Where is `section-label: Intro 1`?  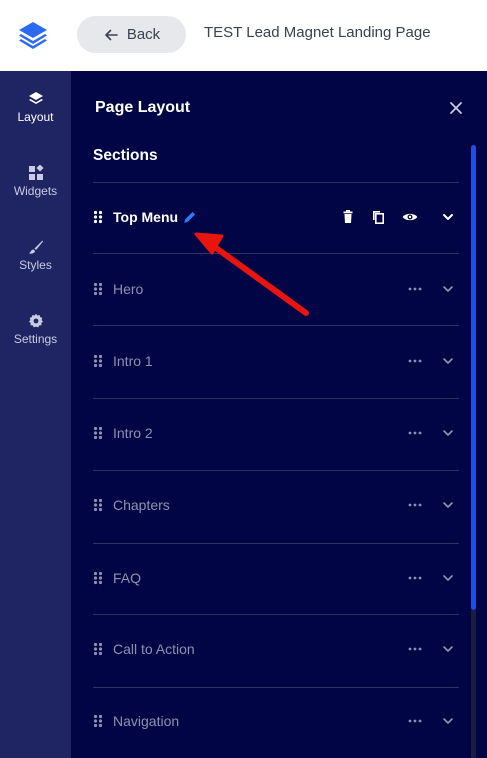 section-label: Intro 1 is located at coordinates (133, 361).